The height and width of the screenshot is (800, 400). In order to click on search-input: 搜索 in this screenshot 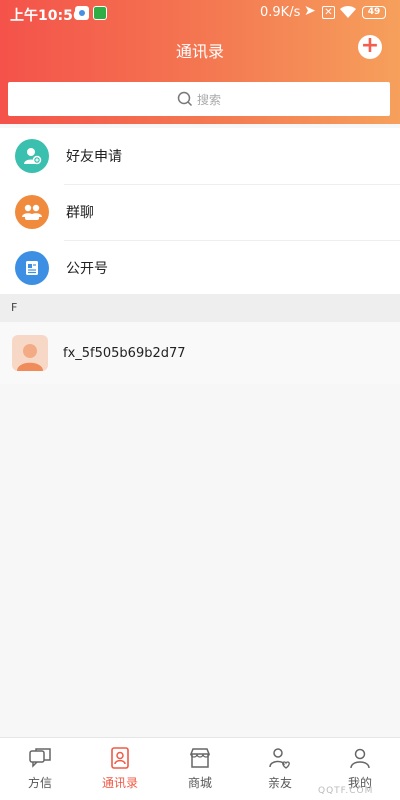, I will do `click(199, 99)`.